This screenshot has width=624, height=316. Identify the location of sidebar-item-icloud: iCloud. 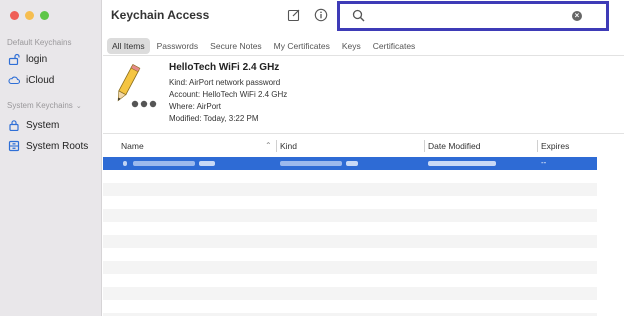
(31, 80).